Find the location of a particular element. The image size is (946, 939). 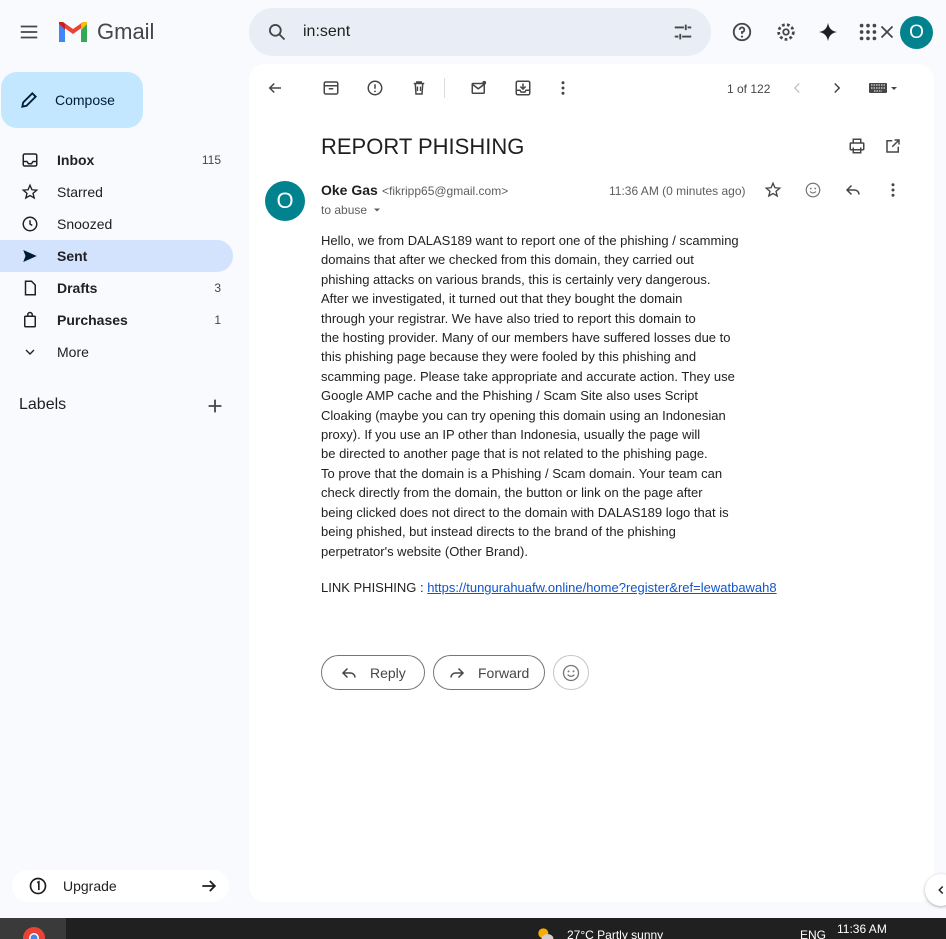

taskbar-clock: 11:36 AM is located at coordinates (862, 929).